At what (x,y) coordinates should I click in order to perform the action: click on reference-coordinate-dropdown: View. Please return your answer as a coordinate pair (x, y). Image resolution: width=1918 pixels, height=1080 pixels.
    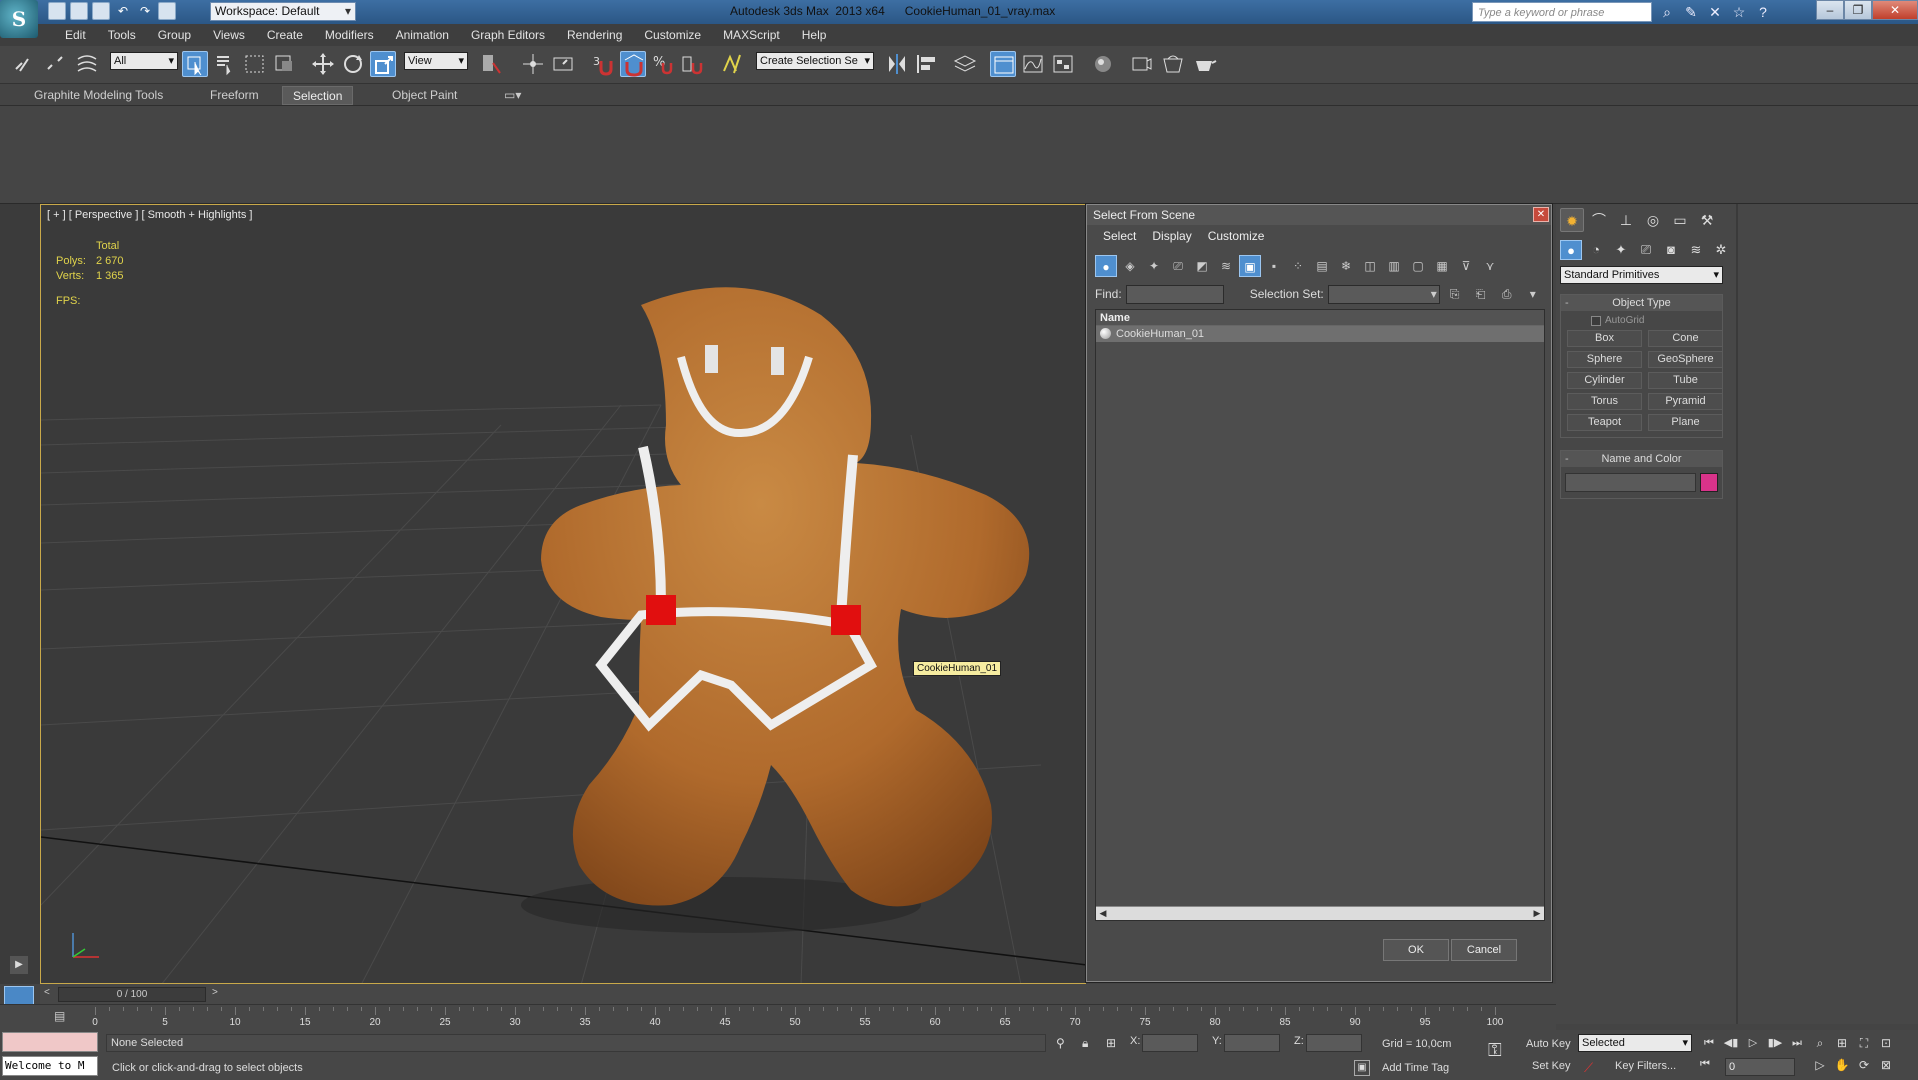
    Looking at the image, I should click on (436, 61).